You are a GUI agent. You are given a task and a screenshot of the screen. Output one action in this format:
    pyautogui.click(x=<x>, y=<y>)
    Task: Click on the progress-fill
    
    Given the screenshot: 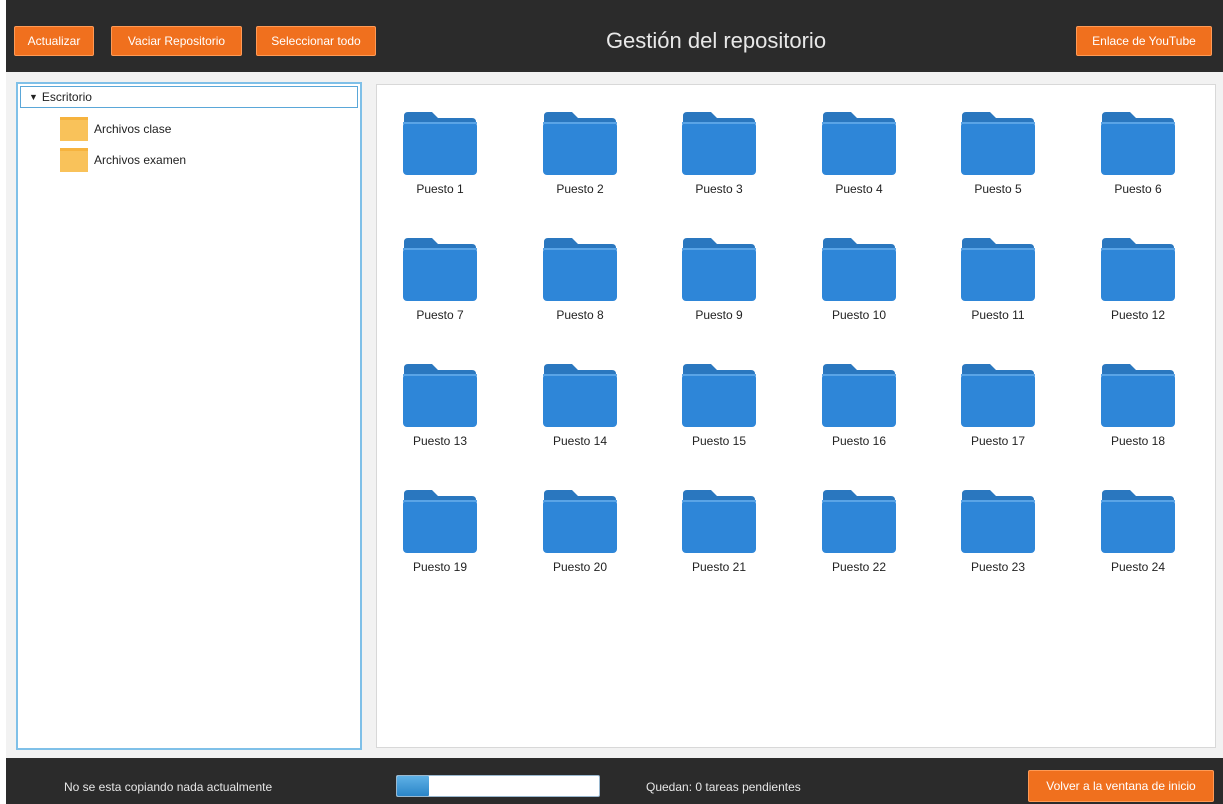 What is the action you would take?
    pyautogui.click(x=413, y=786)
    